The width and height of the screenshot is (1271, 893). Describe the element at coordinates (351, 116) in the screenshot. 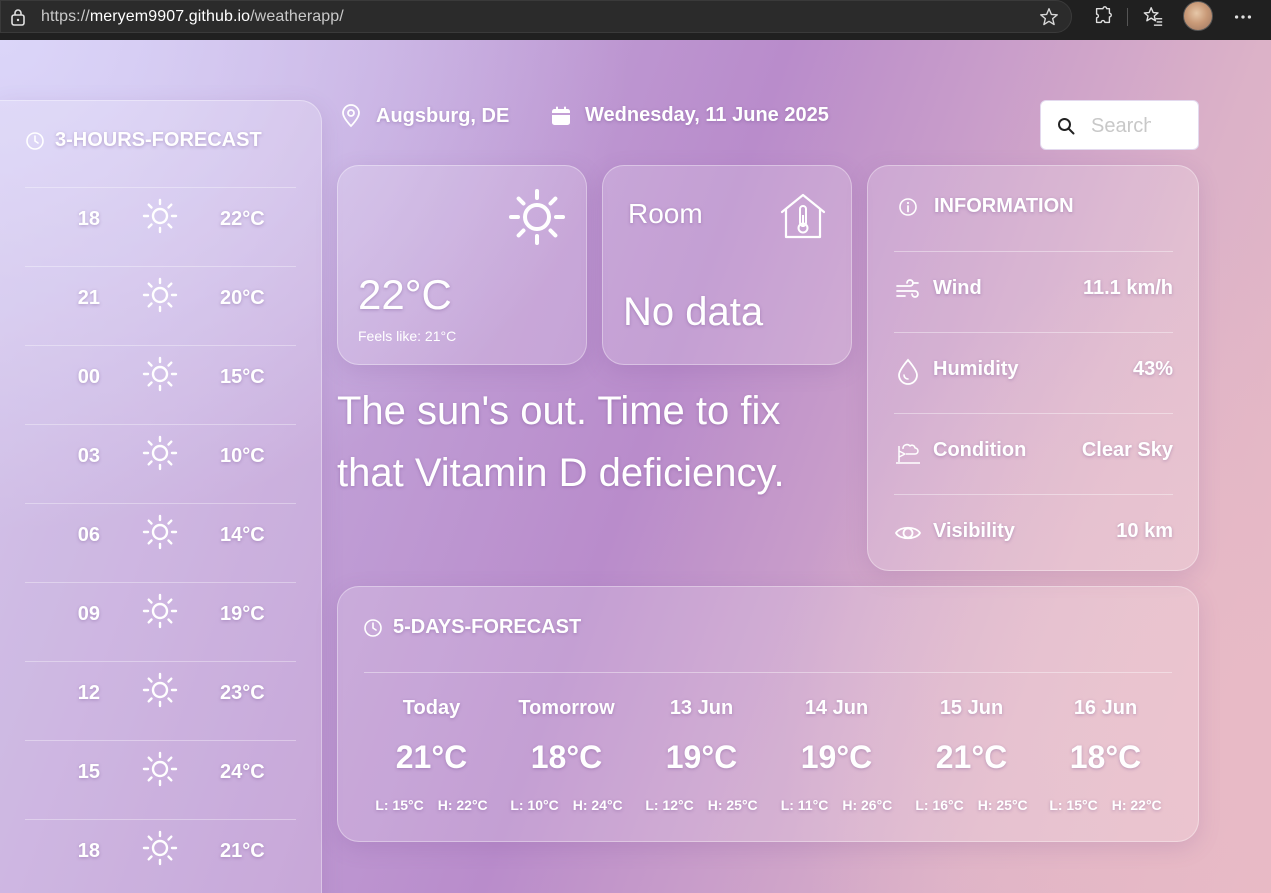

I see `location-pin-icon` at that location.